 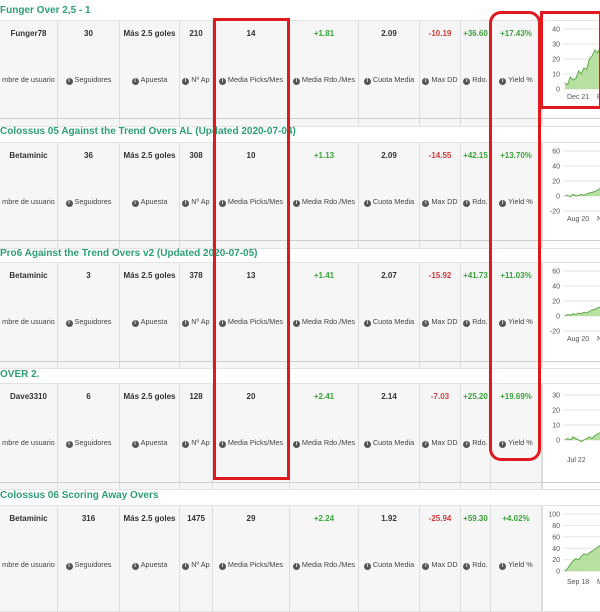 I want to click on stat-cell-followers: 36 i Seguidores, so click(x=89, y=195).